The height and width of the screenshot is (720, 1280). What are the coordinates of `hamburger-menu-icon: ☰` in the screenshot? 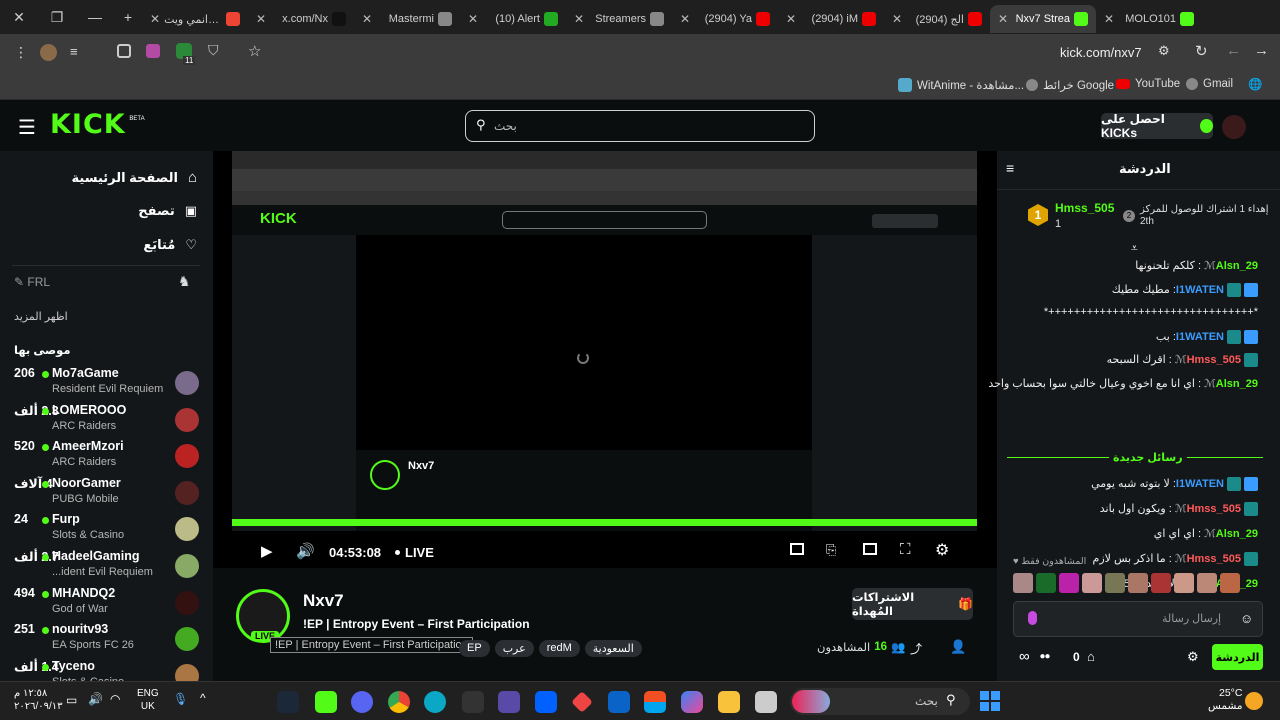 It's located at (27, 127).